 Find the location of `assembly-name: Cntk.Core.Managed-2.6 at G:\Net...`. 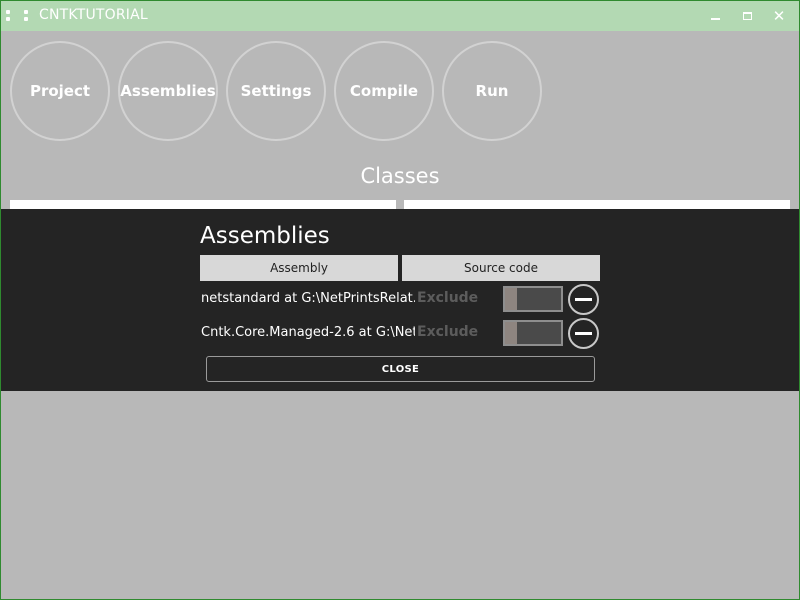

assembly-name: Cntk.Core.Managed-2.6 at G:\Net... is located at coordinates (308, 332).